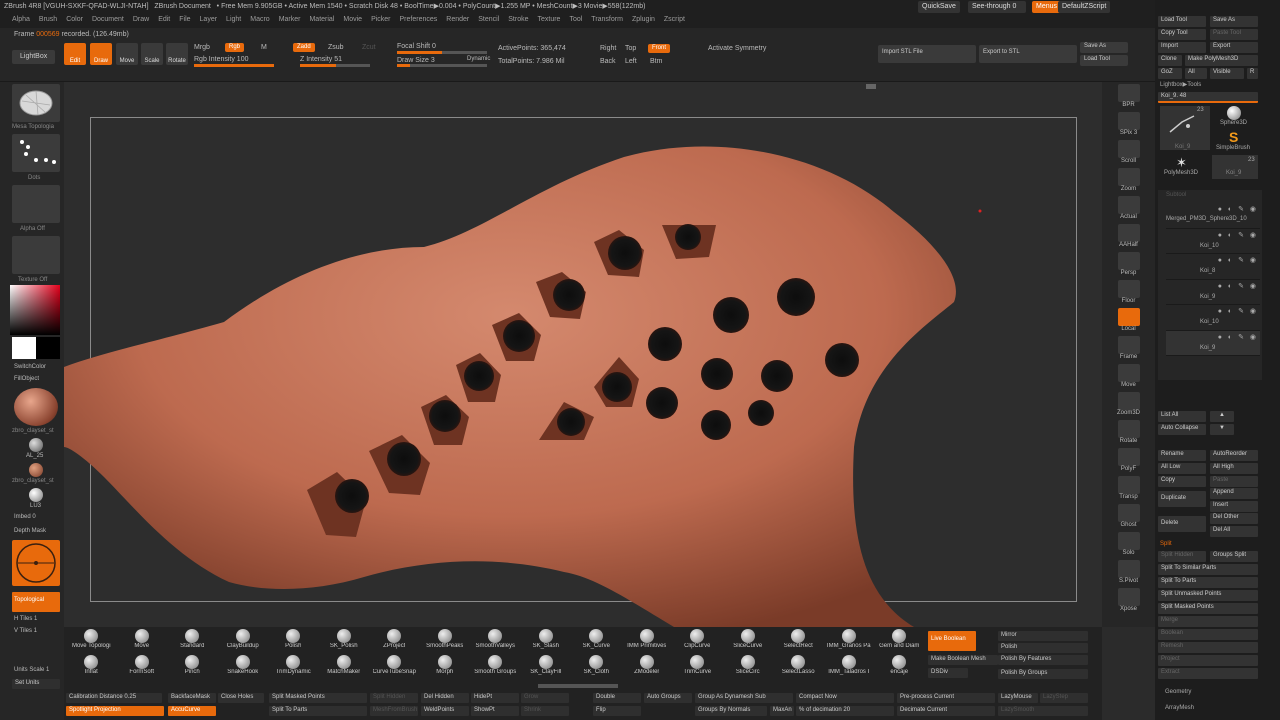 This screenshot has width=1280, height=720. What do you see at coordinates (202, 47) in the screenshot?
I see `mrgb-toggle: Mrgb` at bounding box center [202, 47].